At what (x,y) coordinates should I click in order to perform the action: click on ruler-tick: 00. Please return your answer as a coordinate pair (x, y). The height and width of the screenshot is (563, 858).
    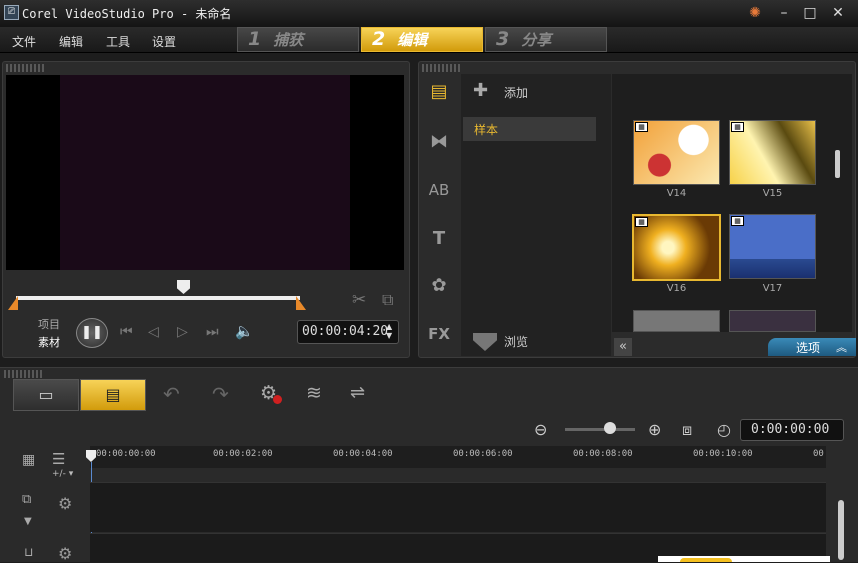
    Looking at the image, I should click on (818, 454).